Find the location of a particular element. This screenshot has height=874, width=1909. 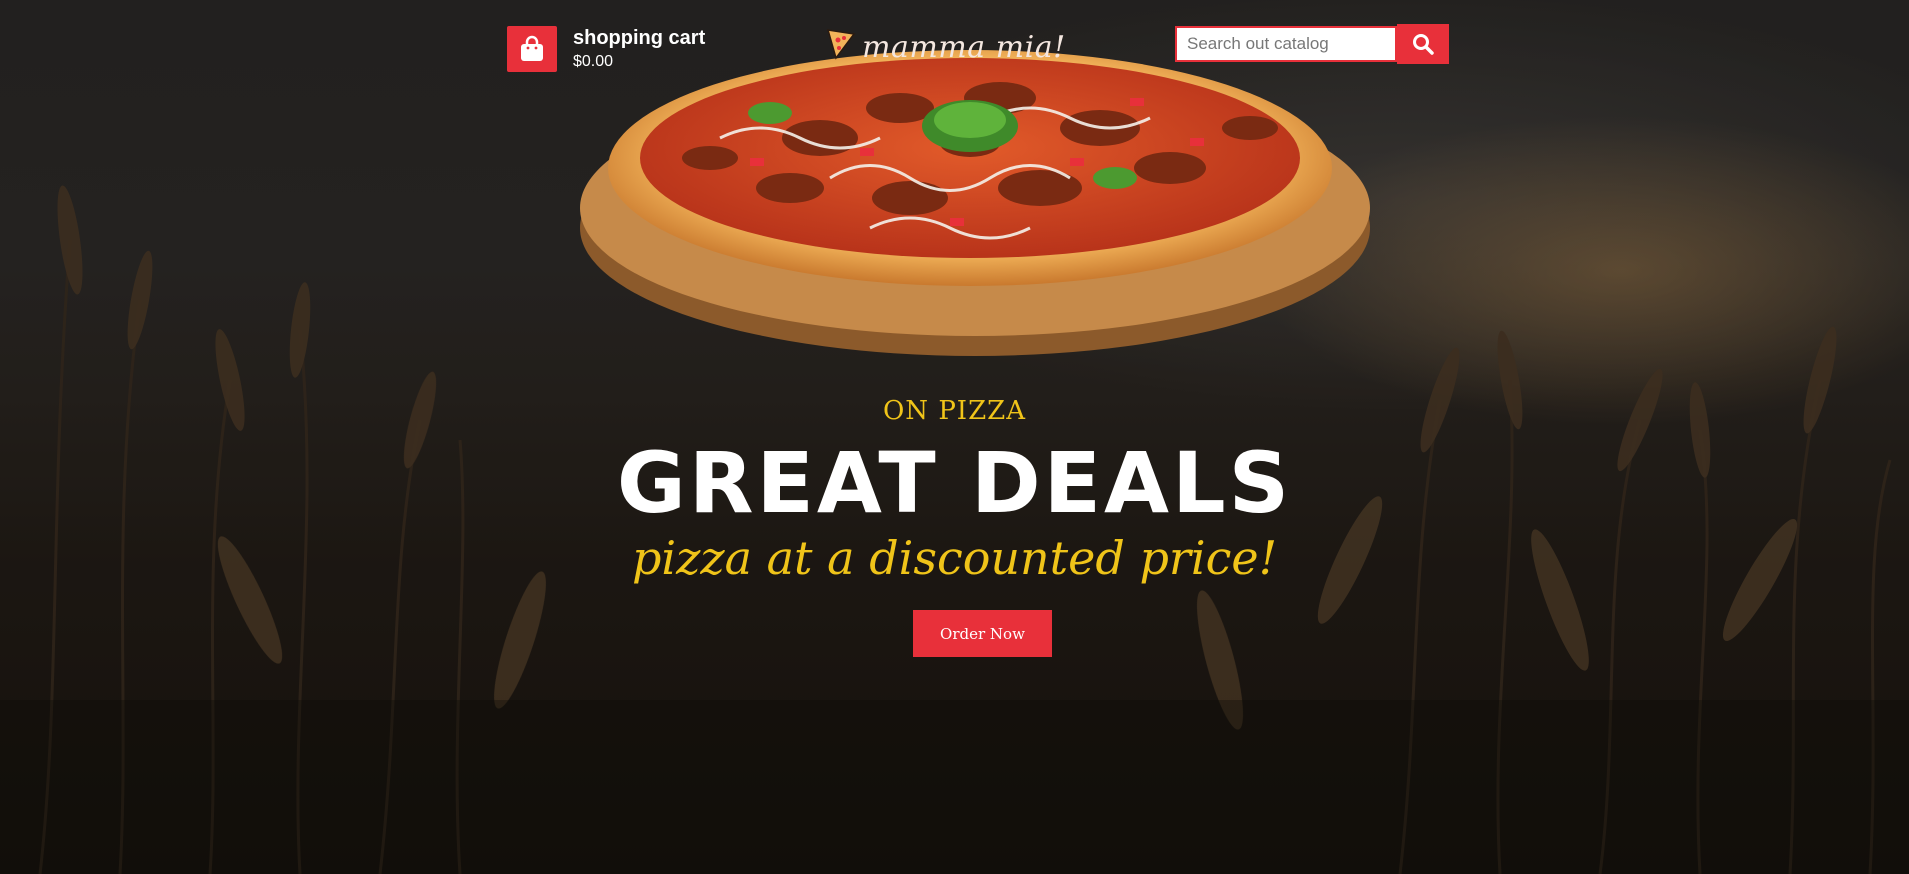

search-icon is located at coordinates (1423, 44).